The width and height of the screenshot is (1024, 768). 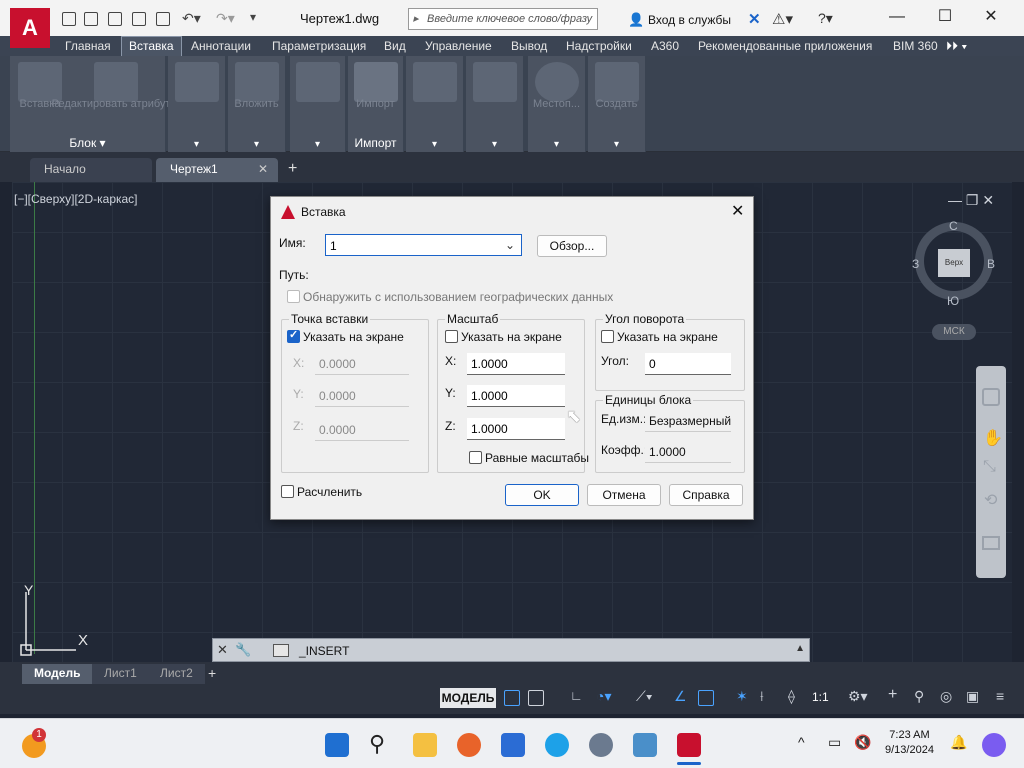 I want to click on model-space-button: МОДЕЛЬ, so click(x=468, y=698).